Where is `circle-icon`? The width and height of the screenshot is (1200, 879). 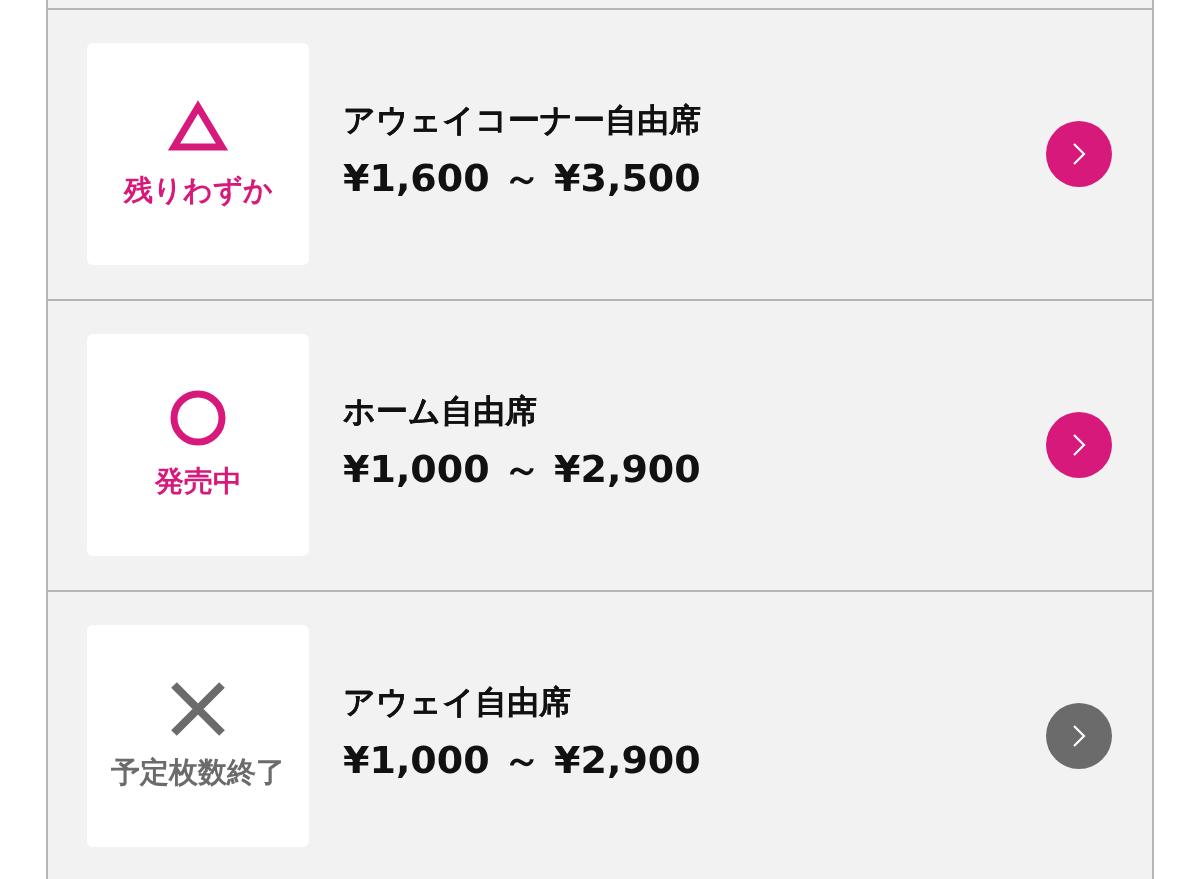 circle-icon is located at coordinates (198, 418).